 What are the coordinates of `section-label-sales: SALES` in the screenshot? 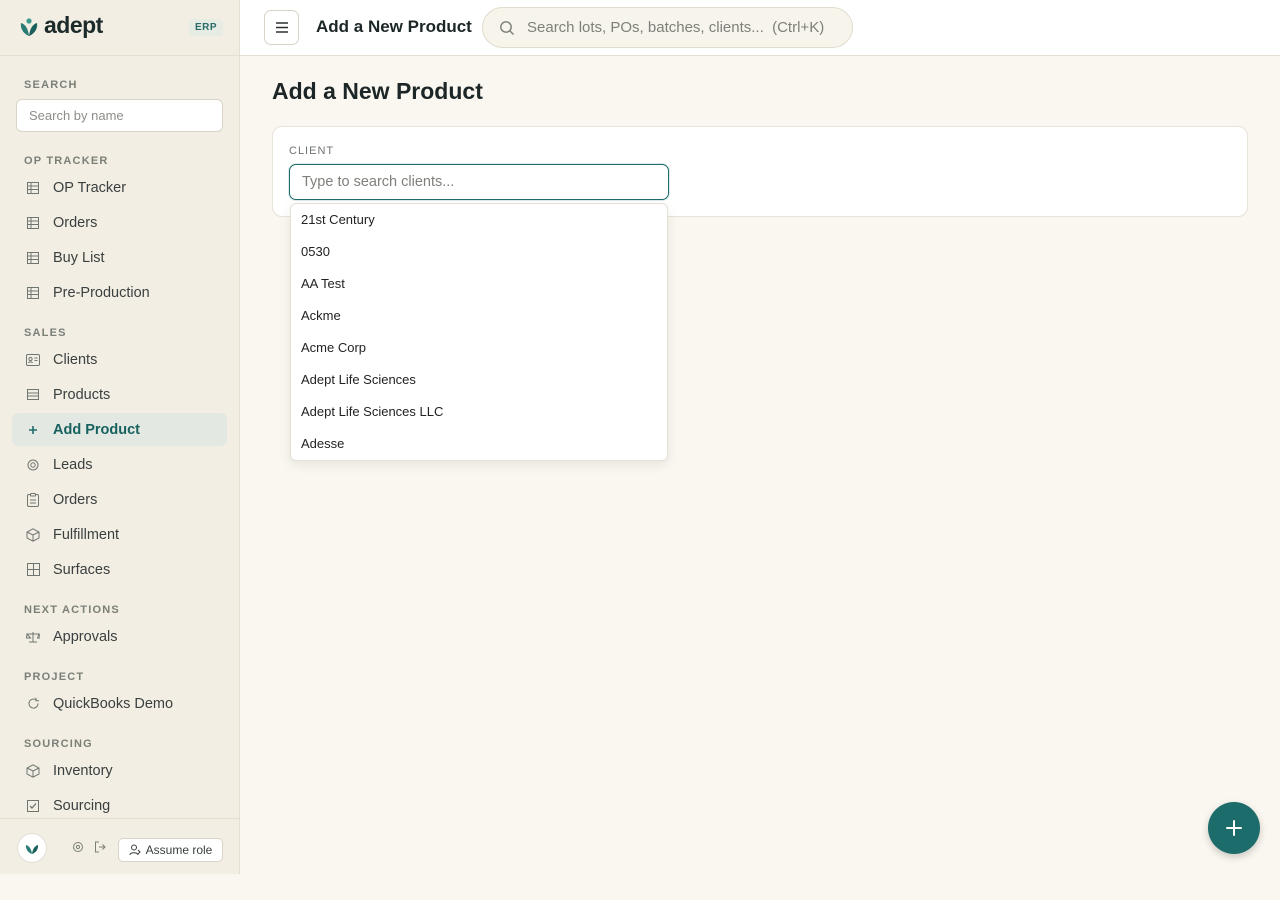 It's located at (45, 333).